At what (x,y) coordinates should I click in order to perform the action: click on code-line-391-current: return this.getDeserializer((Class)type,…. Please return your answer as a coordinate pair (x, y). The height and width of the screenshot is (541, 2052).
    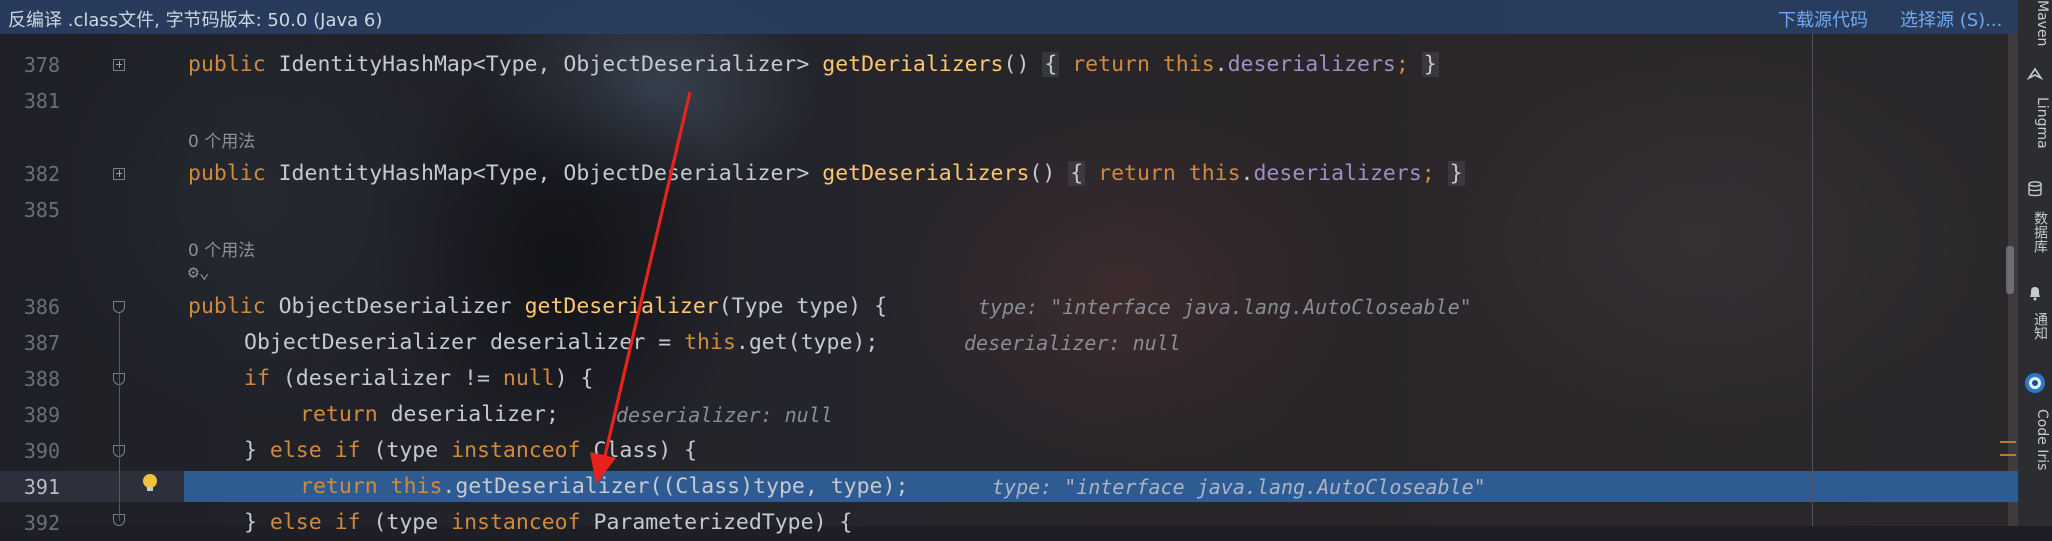
    Looking at the image, I should click on (604, 487).